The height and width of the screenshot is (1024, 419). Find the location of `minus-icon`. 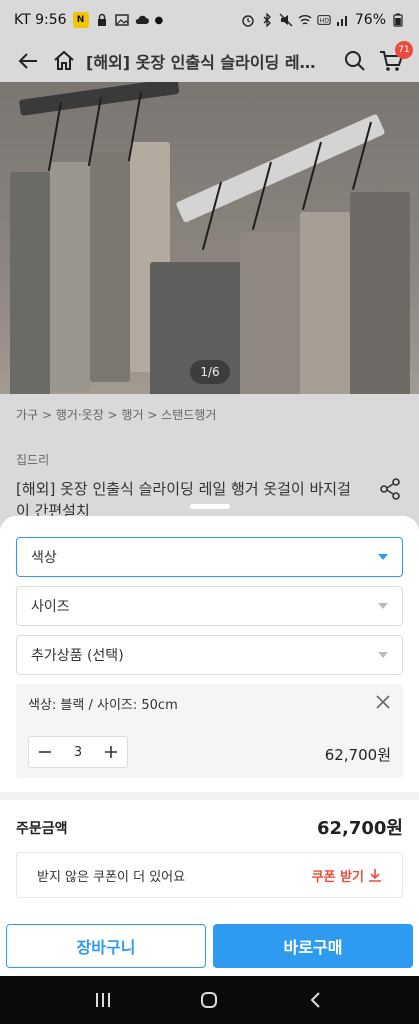

minus-icon is located at coordinates (45, 752).